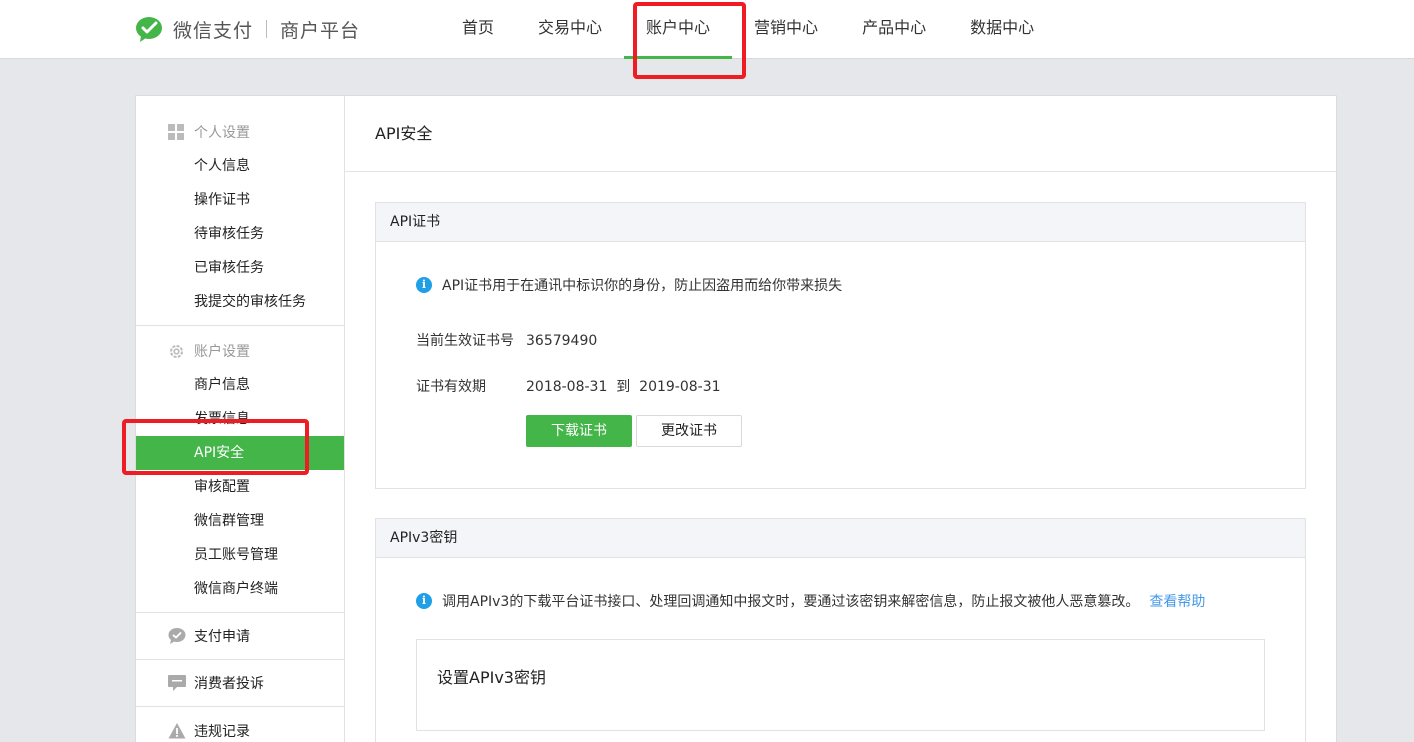 The height and width of the screenshot is (742, 1414). I want to click on gear-icon, so click(176, 351).